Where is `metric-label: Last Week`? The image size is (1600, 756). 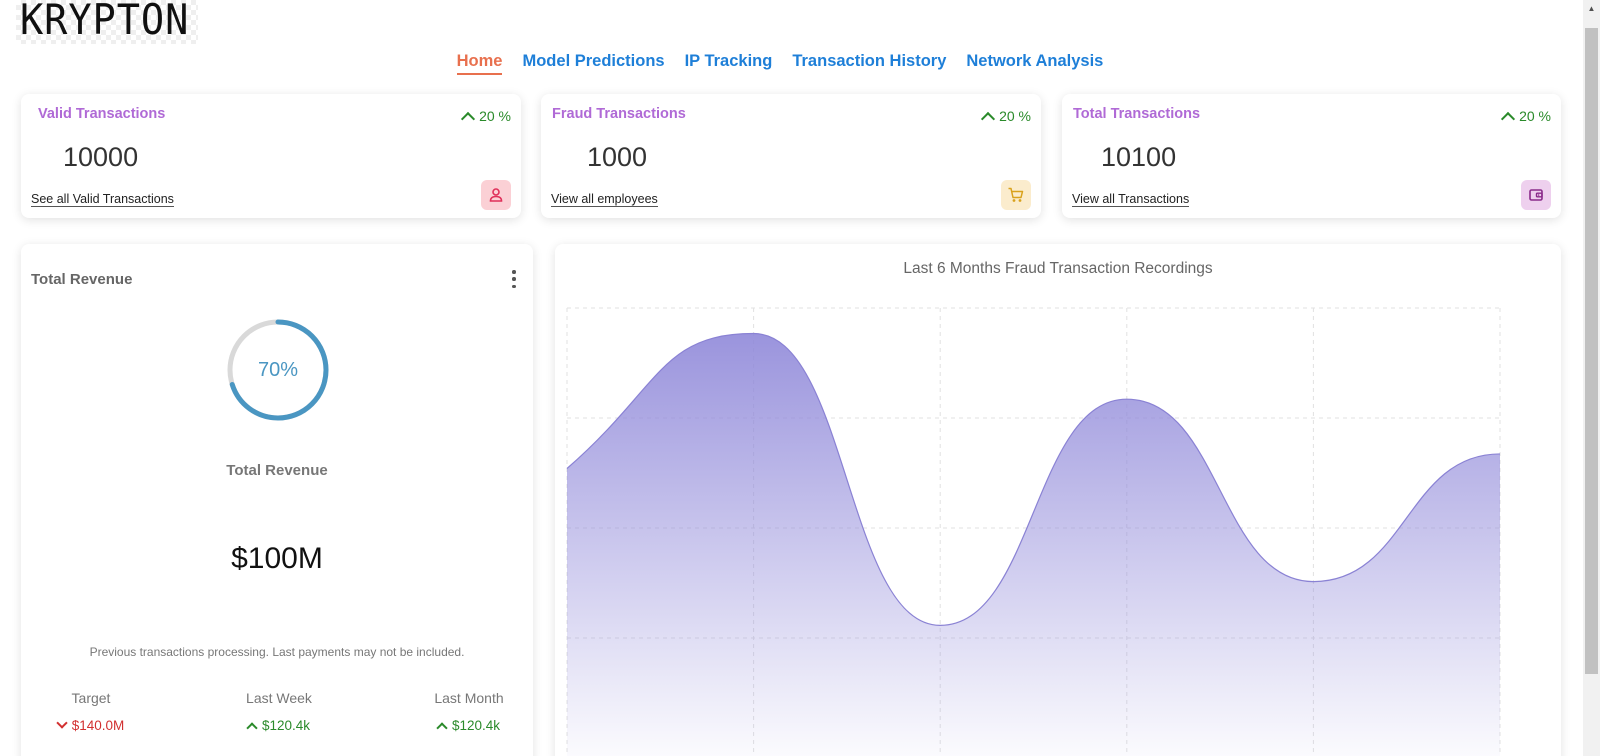 metric-label: Last Week is located at coordinates (279, 698).